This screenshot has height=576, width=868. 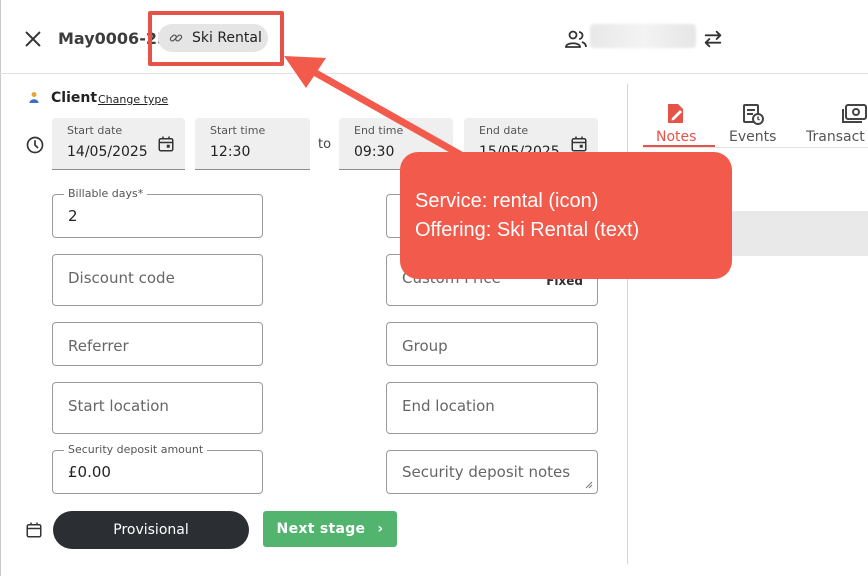 What do you see at coordinates (507, 201) in the screenshot?
I see `annotation-line-1: Service: rental (icon)` at bounding box center [507, 201].